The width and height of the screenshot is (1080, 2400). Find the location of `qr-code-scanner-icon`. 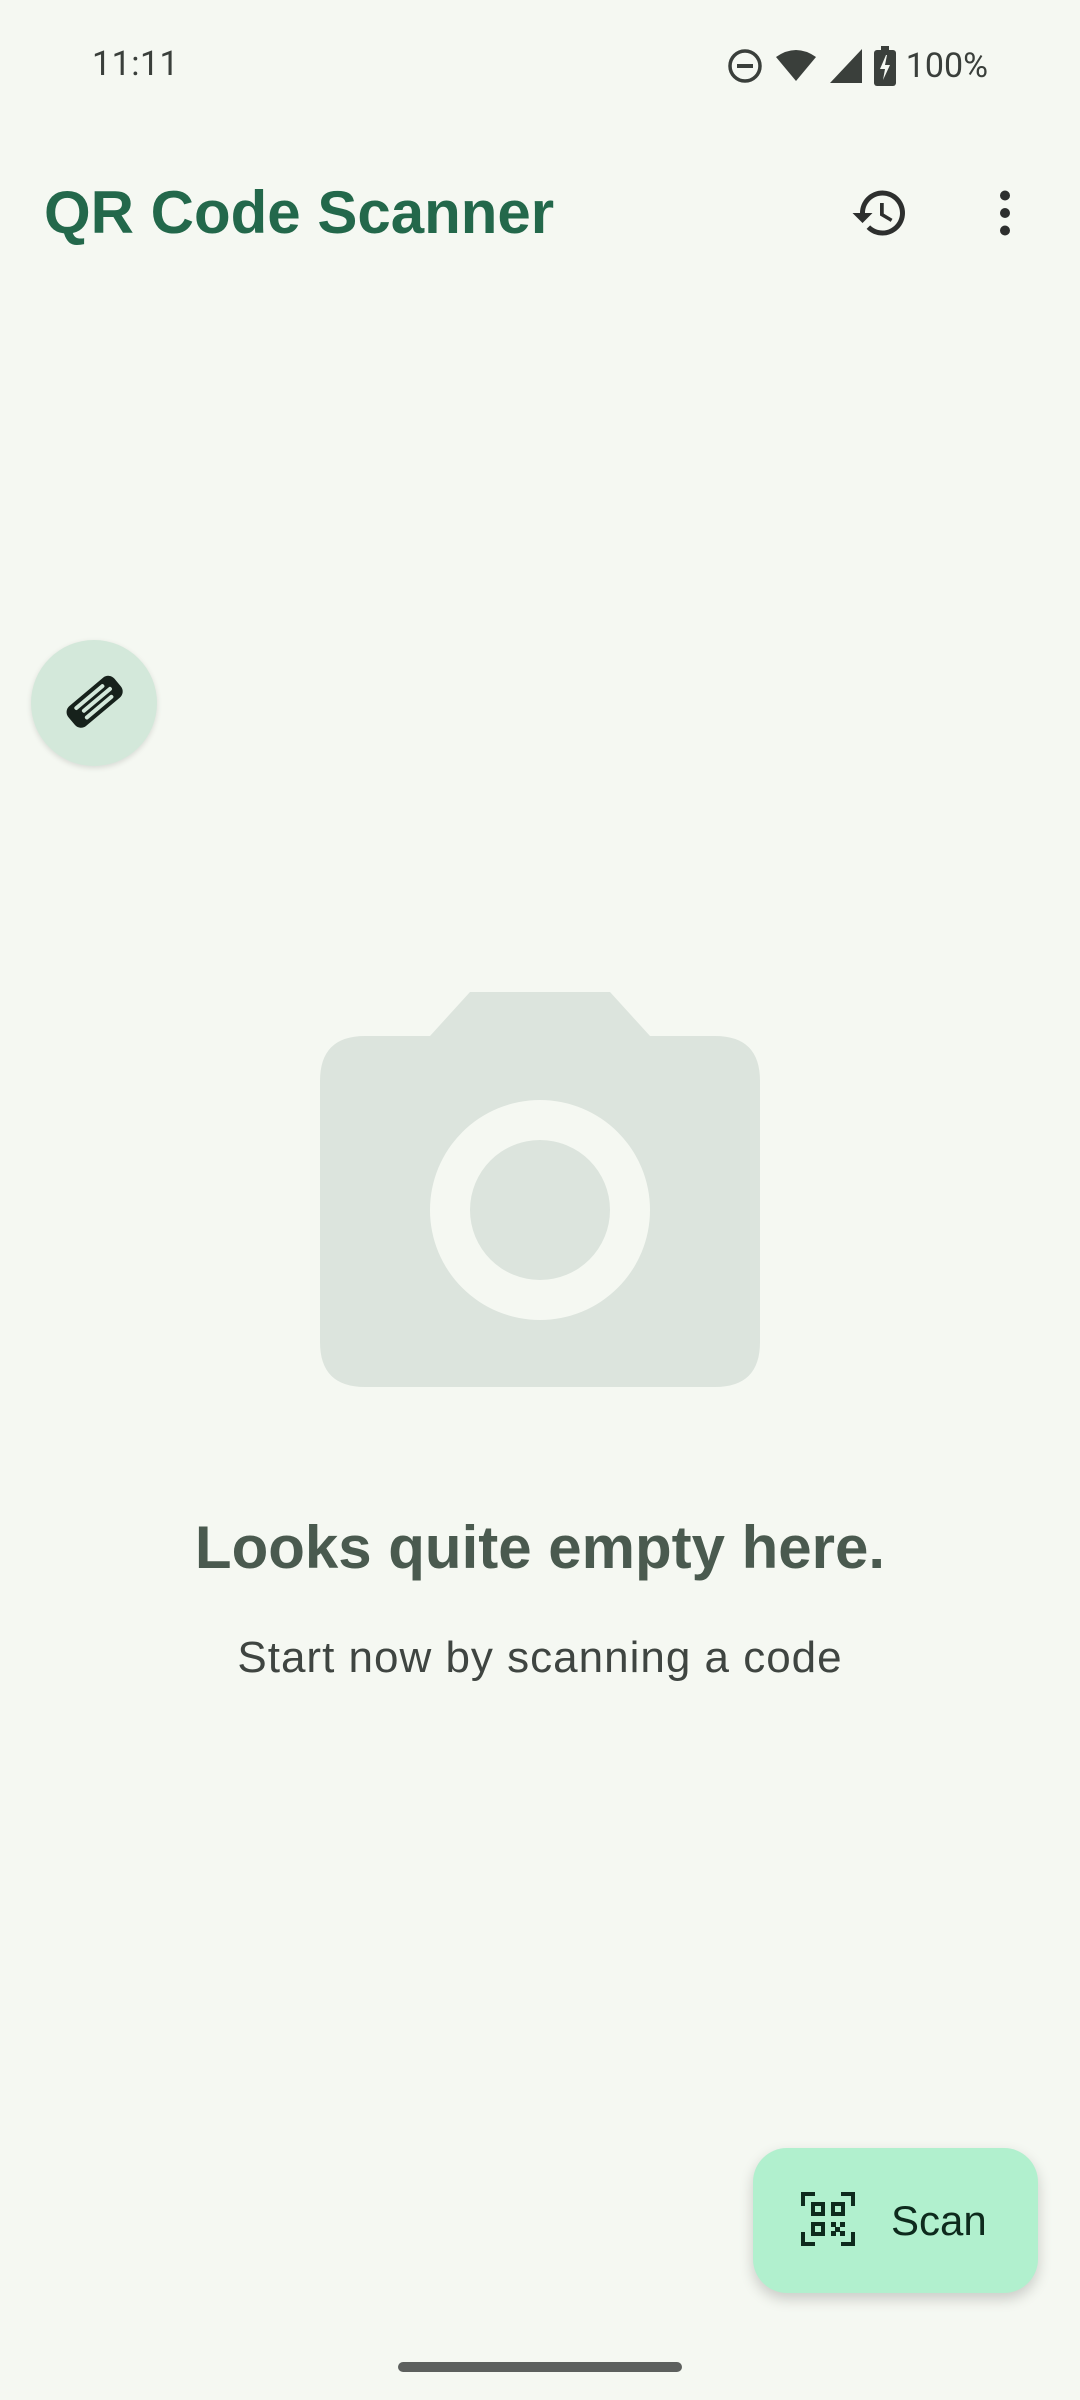

qr-code-scanner-icon is located at coordinates (828, 2221).